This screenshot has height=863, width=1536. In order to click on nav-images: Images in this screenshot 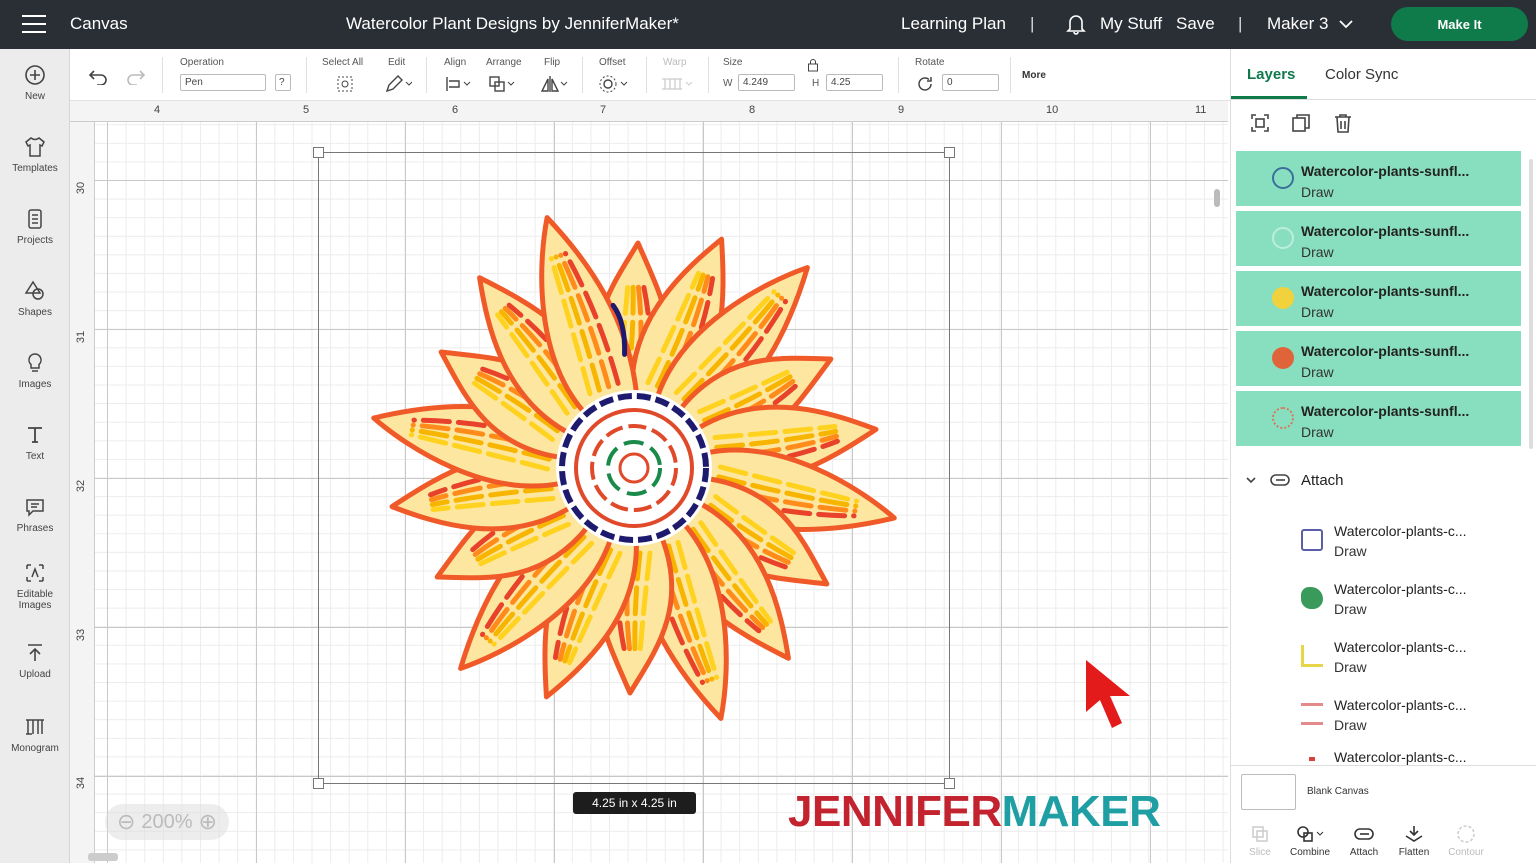, I will do `click(35, 370)`.